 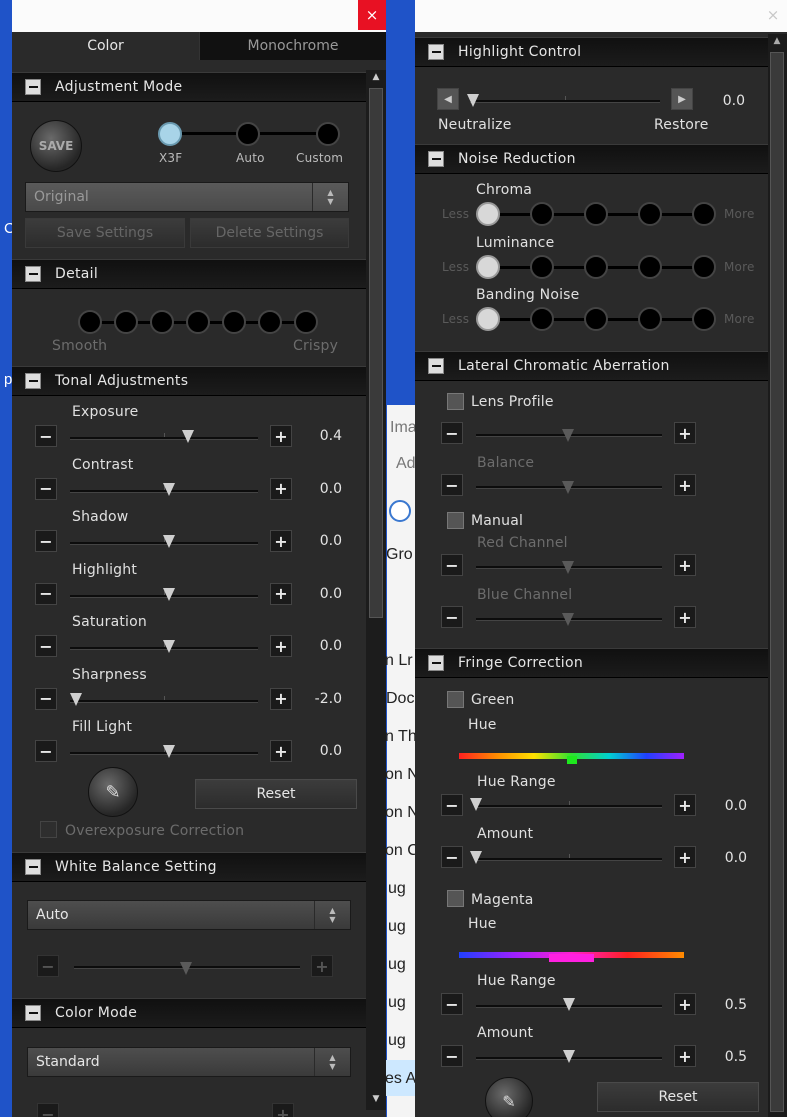 I want to click on mode-x3f, so click(x=170, y=134).